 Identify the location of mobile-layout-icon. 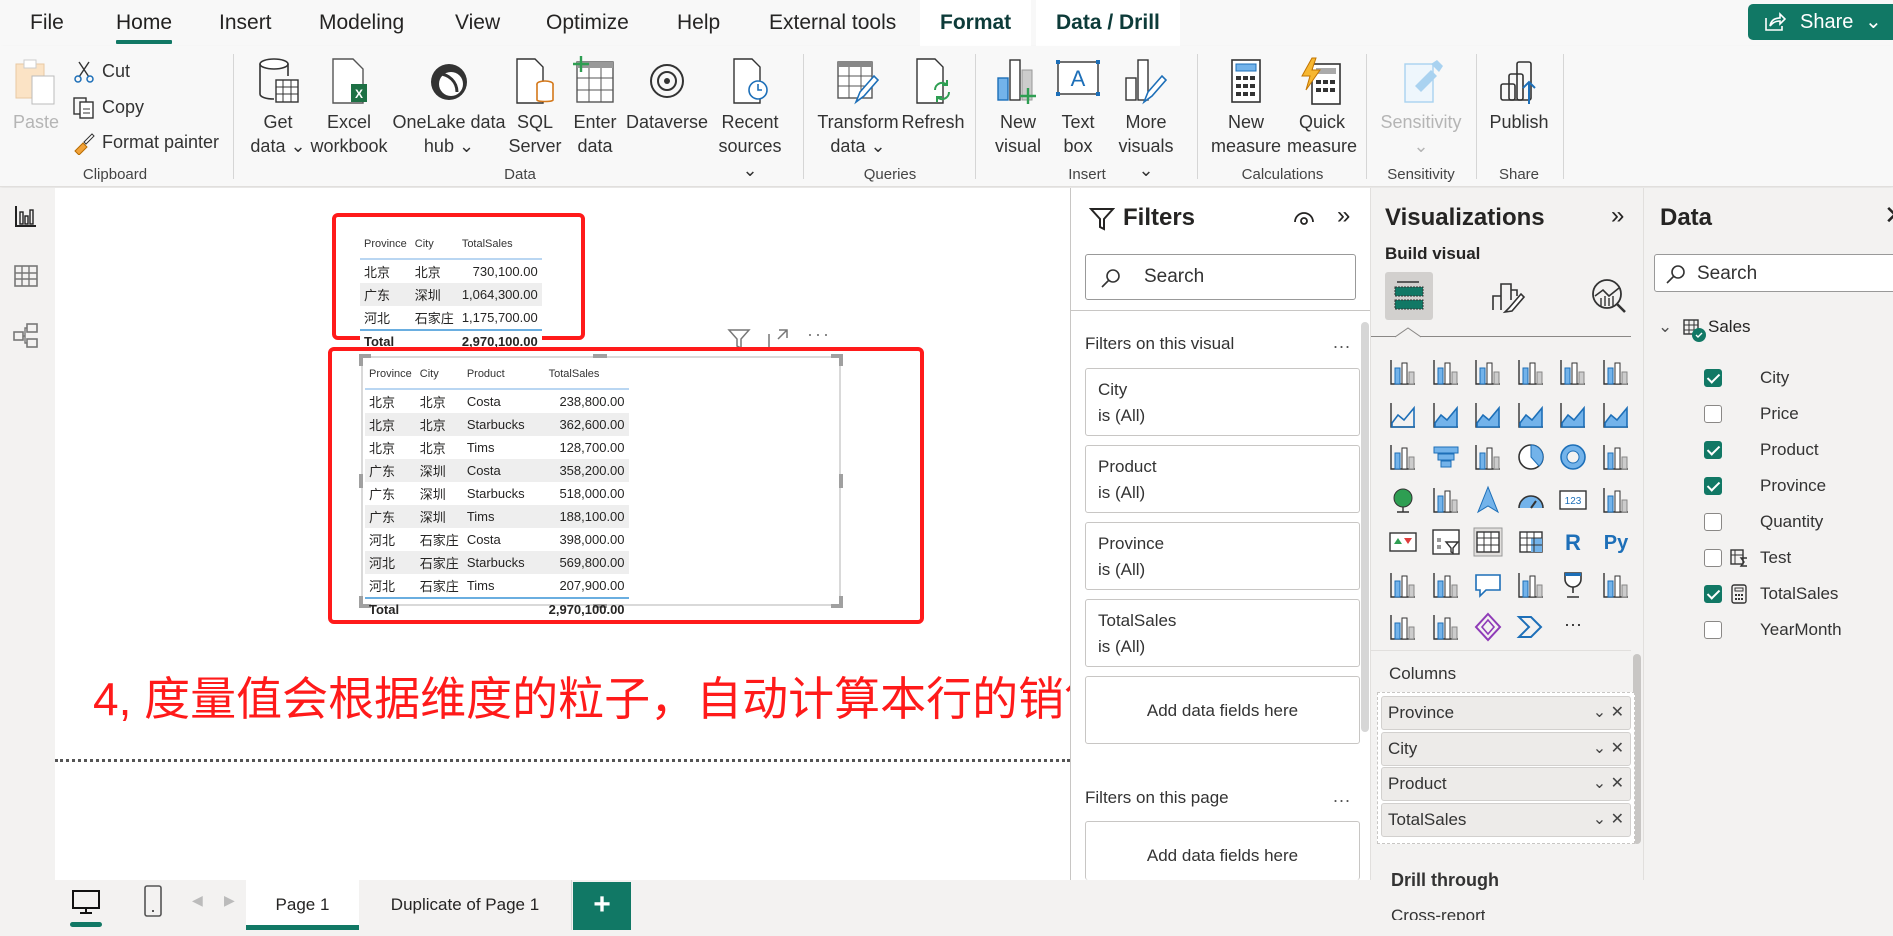
(153, 901).